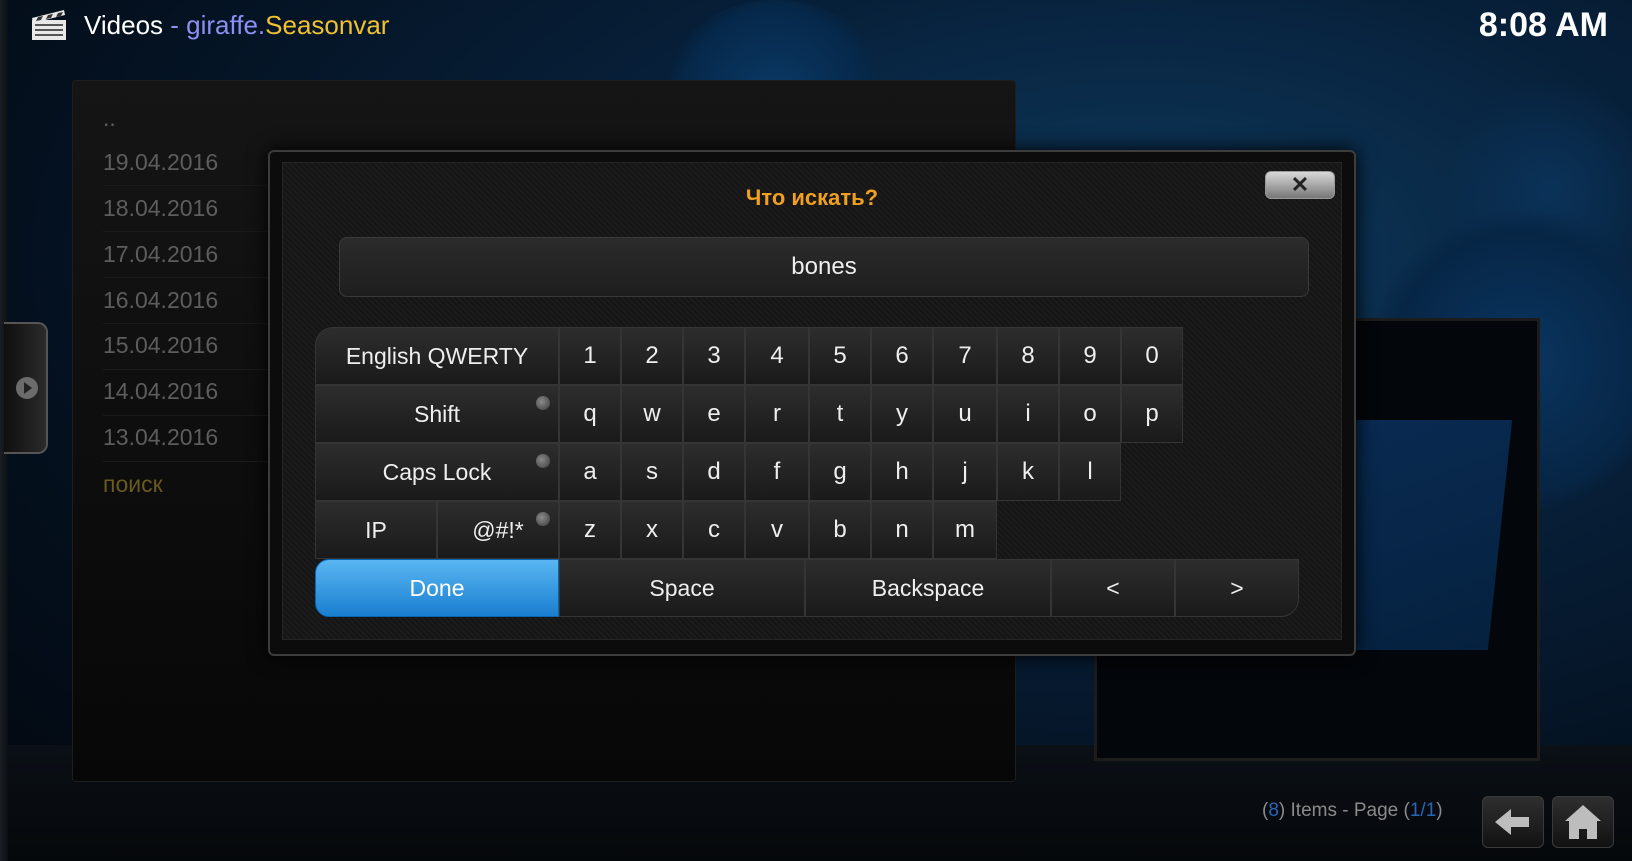 This screenshot has height=861, width=1632. What do you see at coordinates (1152, 414) in the screenshot?
I see `key-p: p` at bounding box center [1152, 414].